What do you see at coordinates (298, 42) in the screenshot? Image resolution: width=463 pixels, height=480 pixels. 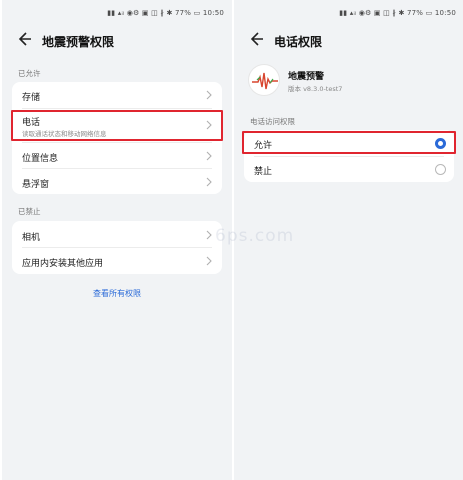 I see `page-title: 电话权限` at bounding box center [298, 42].